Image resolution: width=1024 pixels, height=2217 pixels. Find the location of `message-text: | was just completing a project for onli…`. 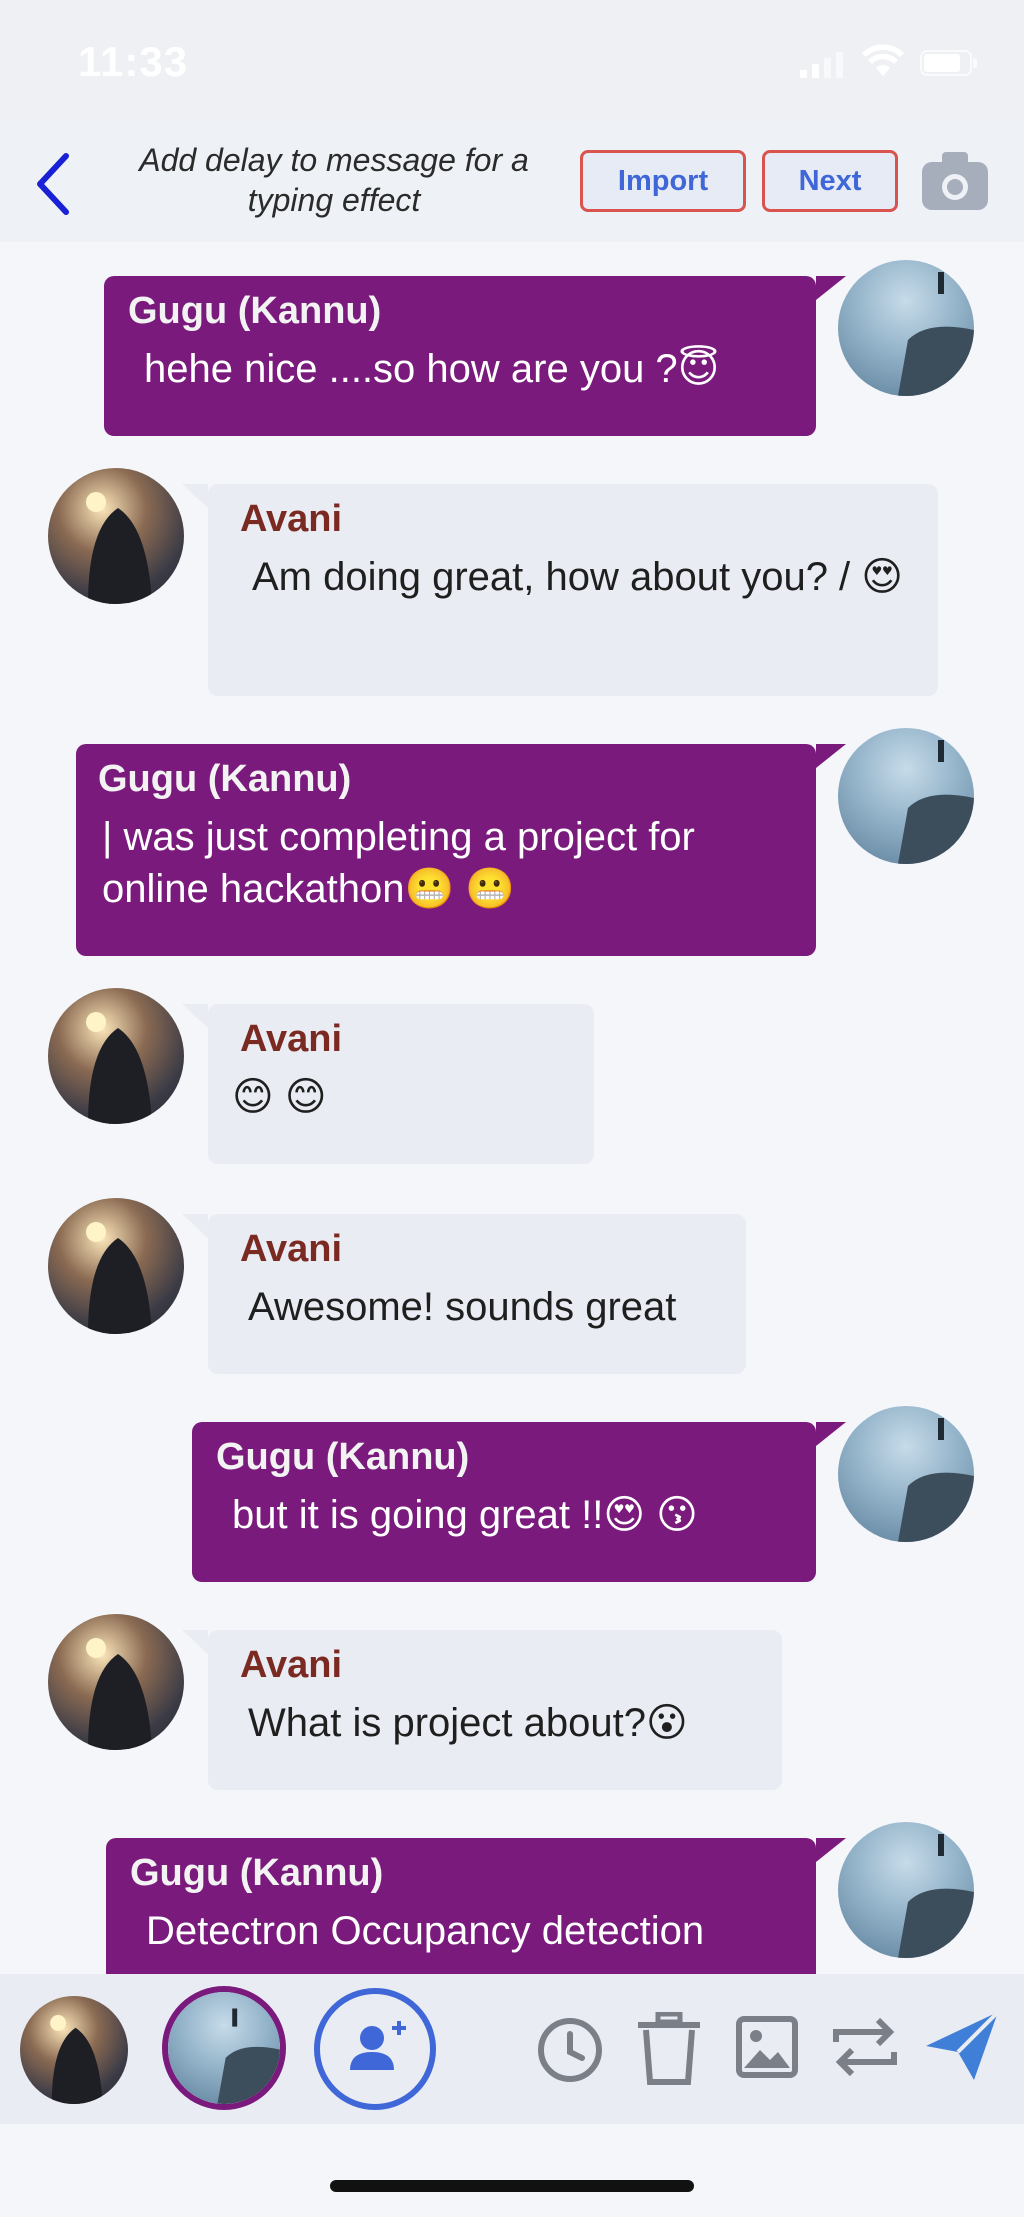

message-text: | was just completing a project for onli… is located at coordinates (398, 863).